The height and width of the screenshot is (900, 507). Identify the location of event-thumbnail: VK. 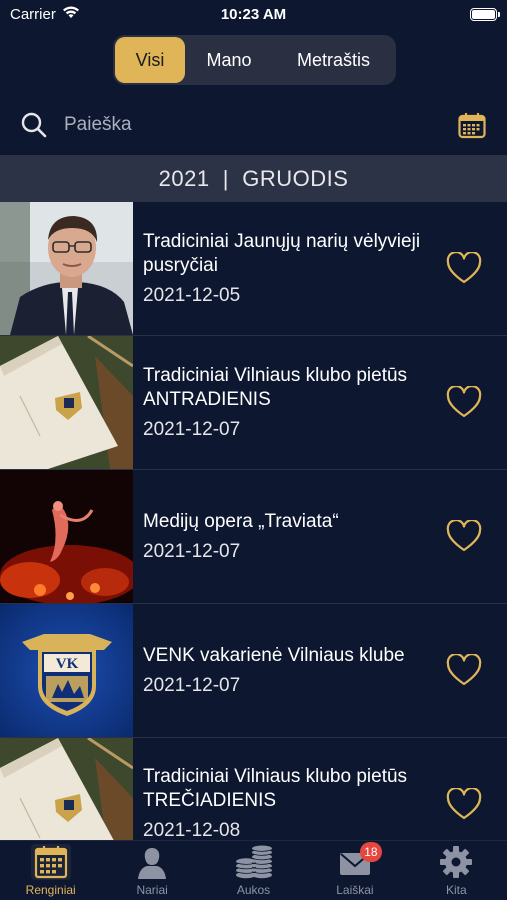
(66, 670).